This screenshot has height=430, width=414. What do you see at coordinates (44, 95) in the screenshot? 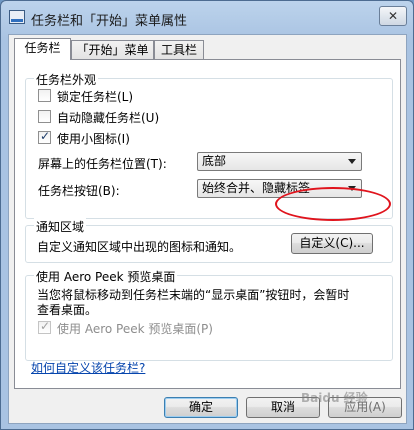
I see `lock-taskbar-checkbox` at bounding box center [44, 95].